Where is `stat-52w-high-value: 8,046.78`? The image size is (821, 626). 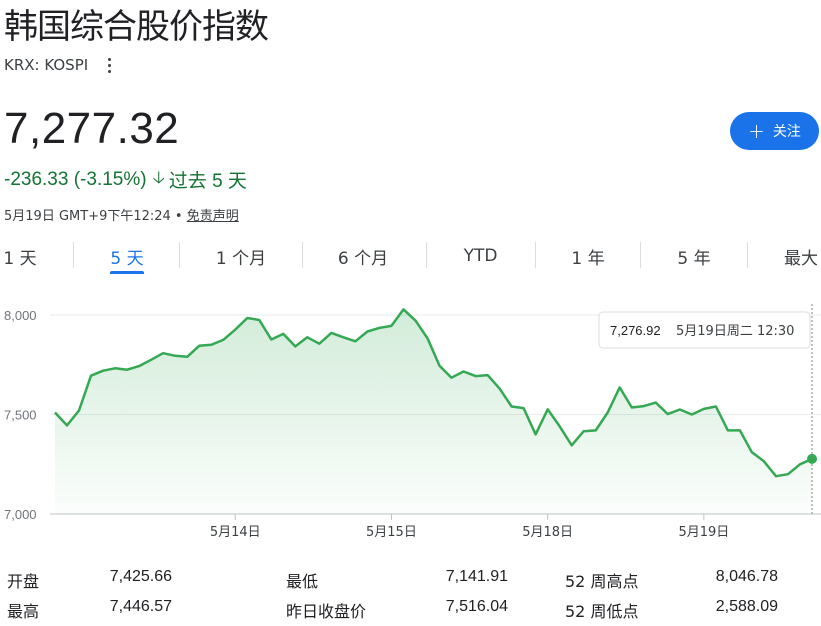
stat-52w-high-value: 8,046.78 is located at coordinates (746, 576).